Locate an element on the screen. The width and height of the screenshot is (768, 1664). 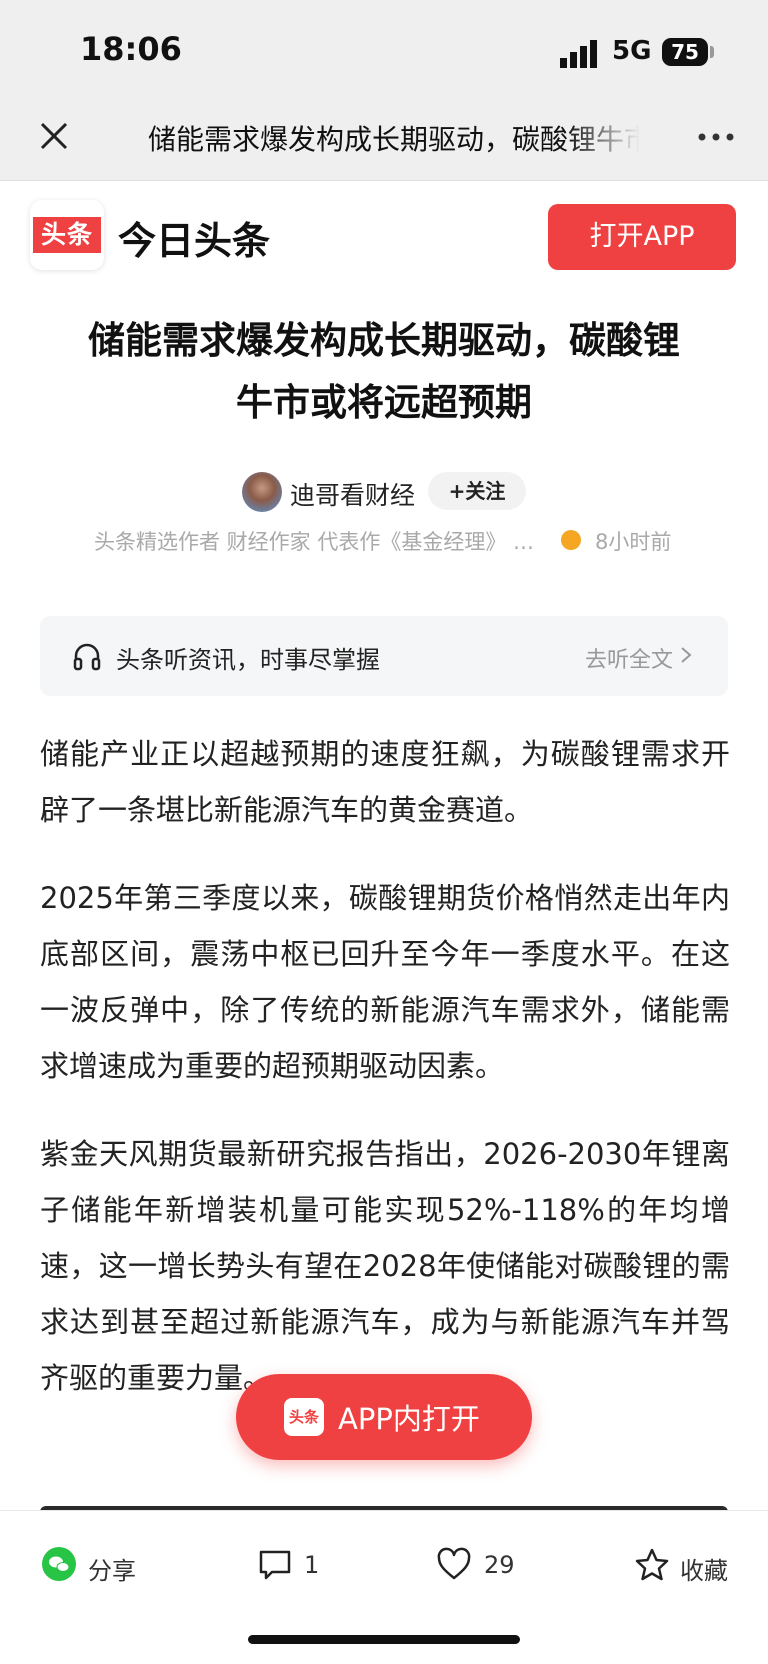
logo-text: 头条 is located at coordinates (67, 235).